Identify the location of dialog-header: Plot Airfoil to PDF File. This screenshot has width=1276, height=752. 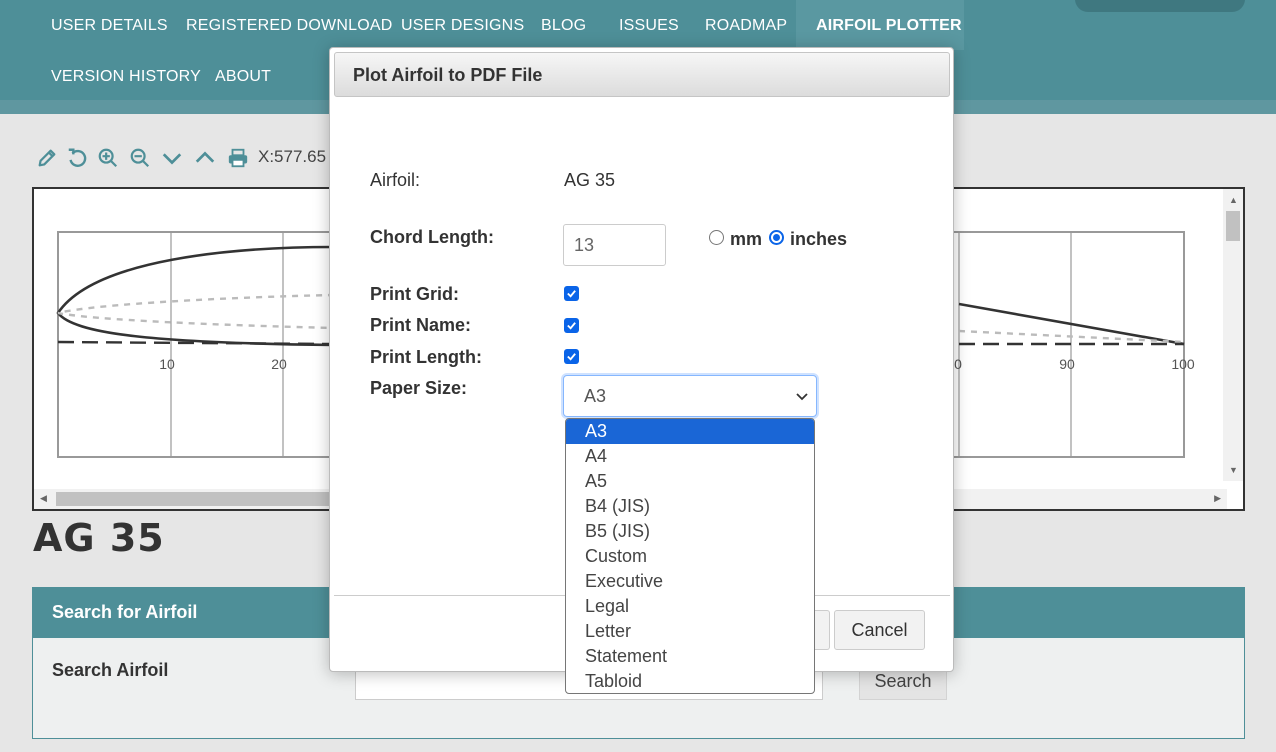
(642, 74).